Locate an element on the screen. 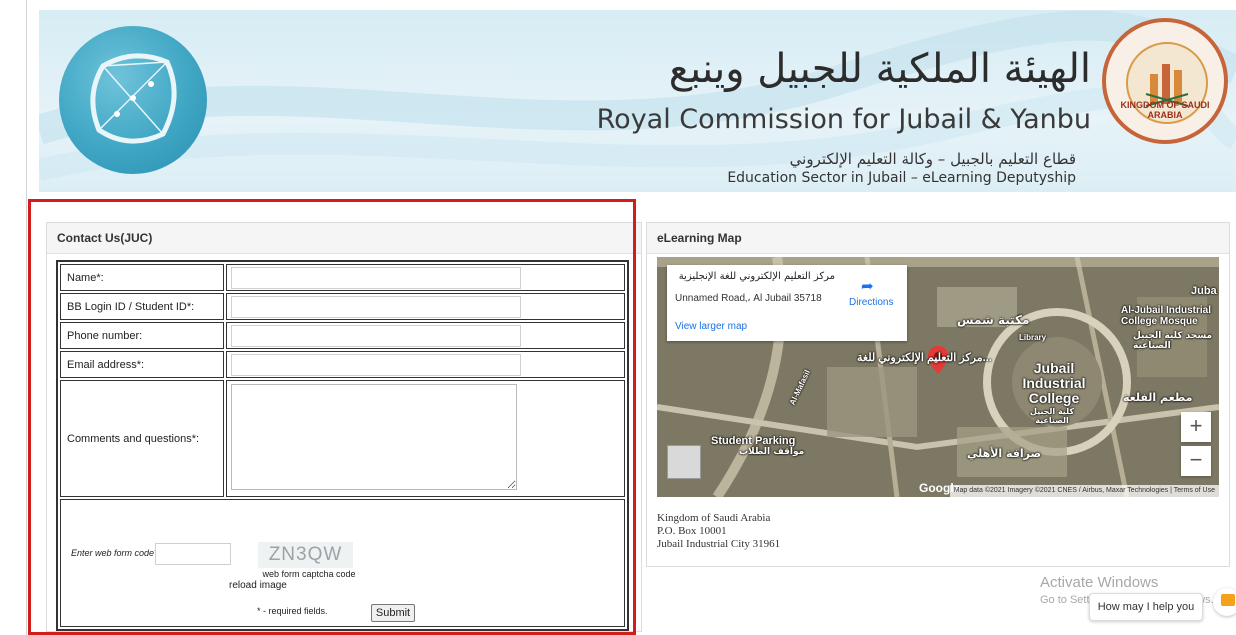 This screenshot has height=635, width=1236. map-place-title: مركز التعليم الإلكتروني للغة الإنجليزية is located at coordinates (756, 276).